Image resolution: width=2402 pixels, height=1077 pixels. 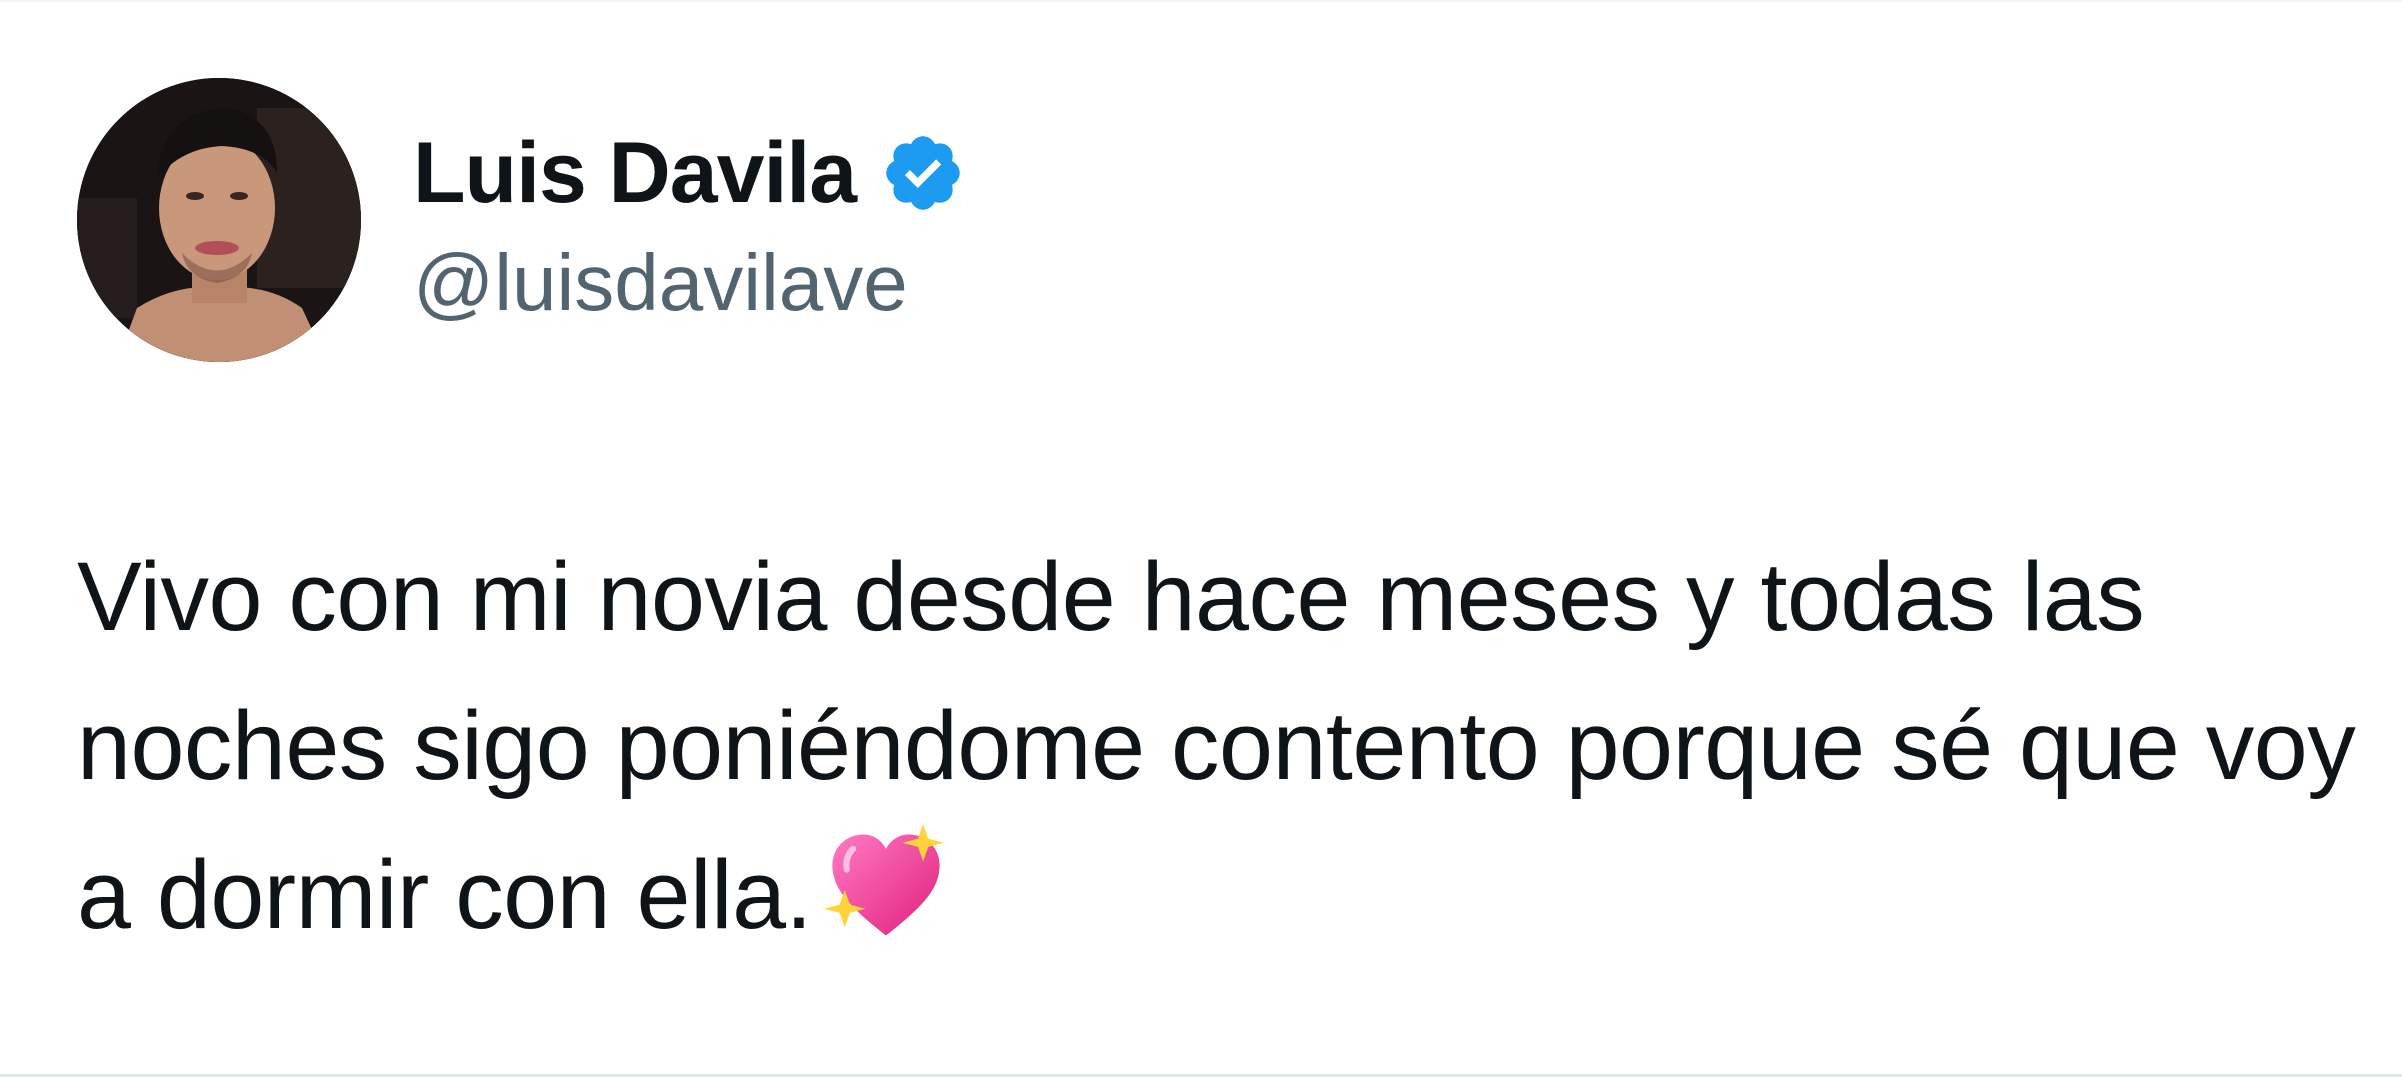 I want to click on top-divider, so click(x=1201, y=1).